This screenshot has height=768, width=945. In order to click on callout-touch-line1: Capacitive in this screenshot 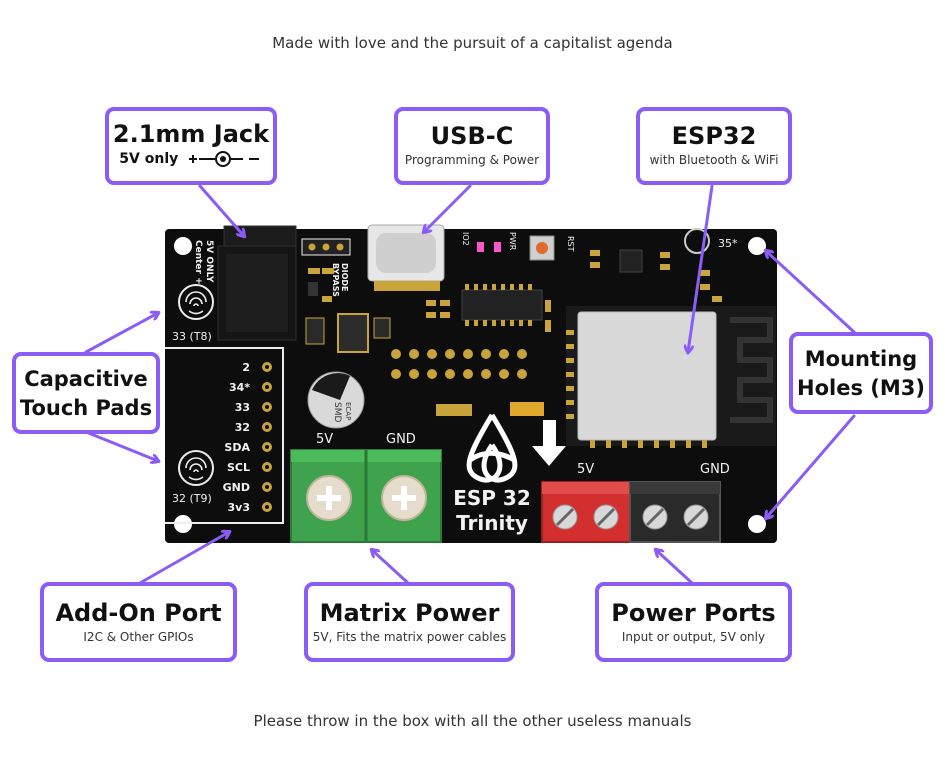, I will do `click(86, 379)`.